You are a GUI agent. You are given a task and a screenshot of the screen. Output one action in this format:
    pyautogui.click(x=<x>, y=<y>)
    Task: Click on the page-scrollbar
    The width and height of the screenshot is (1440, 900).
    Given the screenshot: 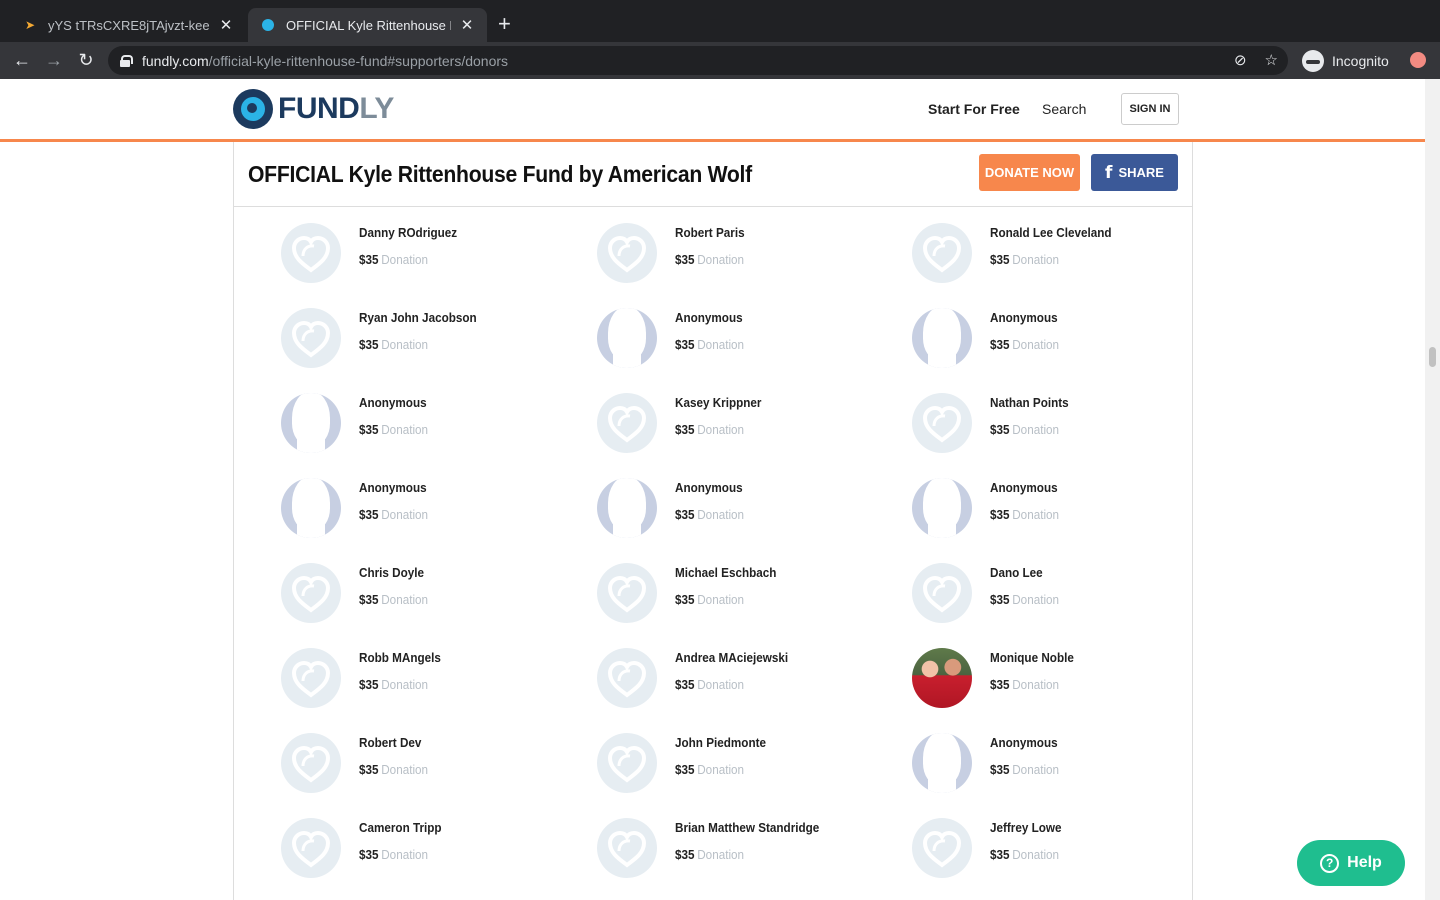 What is the action you would take?
    pyautogui.click(x=1432, y=489)
    